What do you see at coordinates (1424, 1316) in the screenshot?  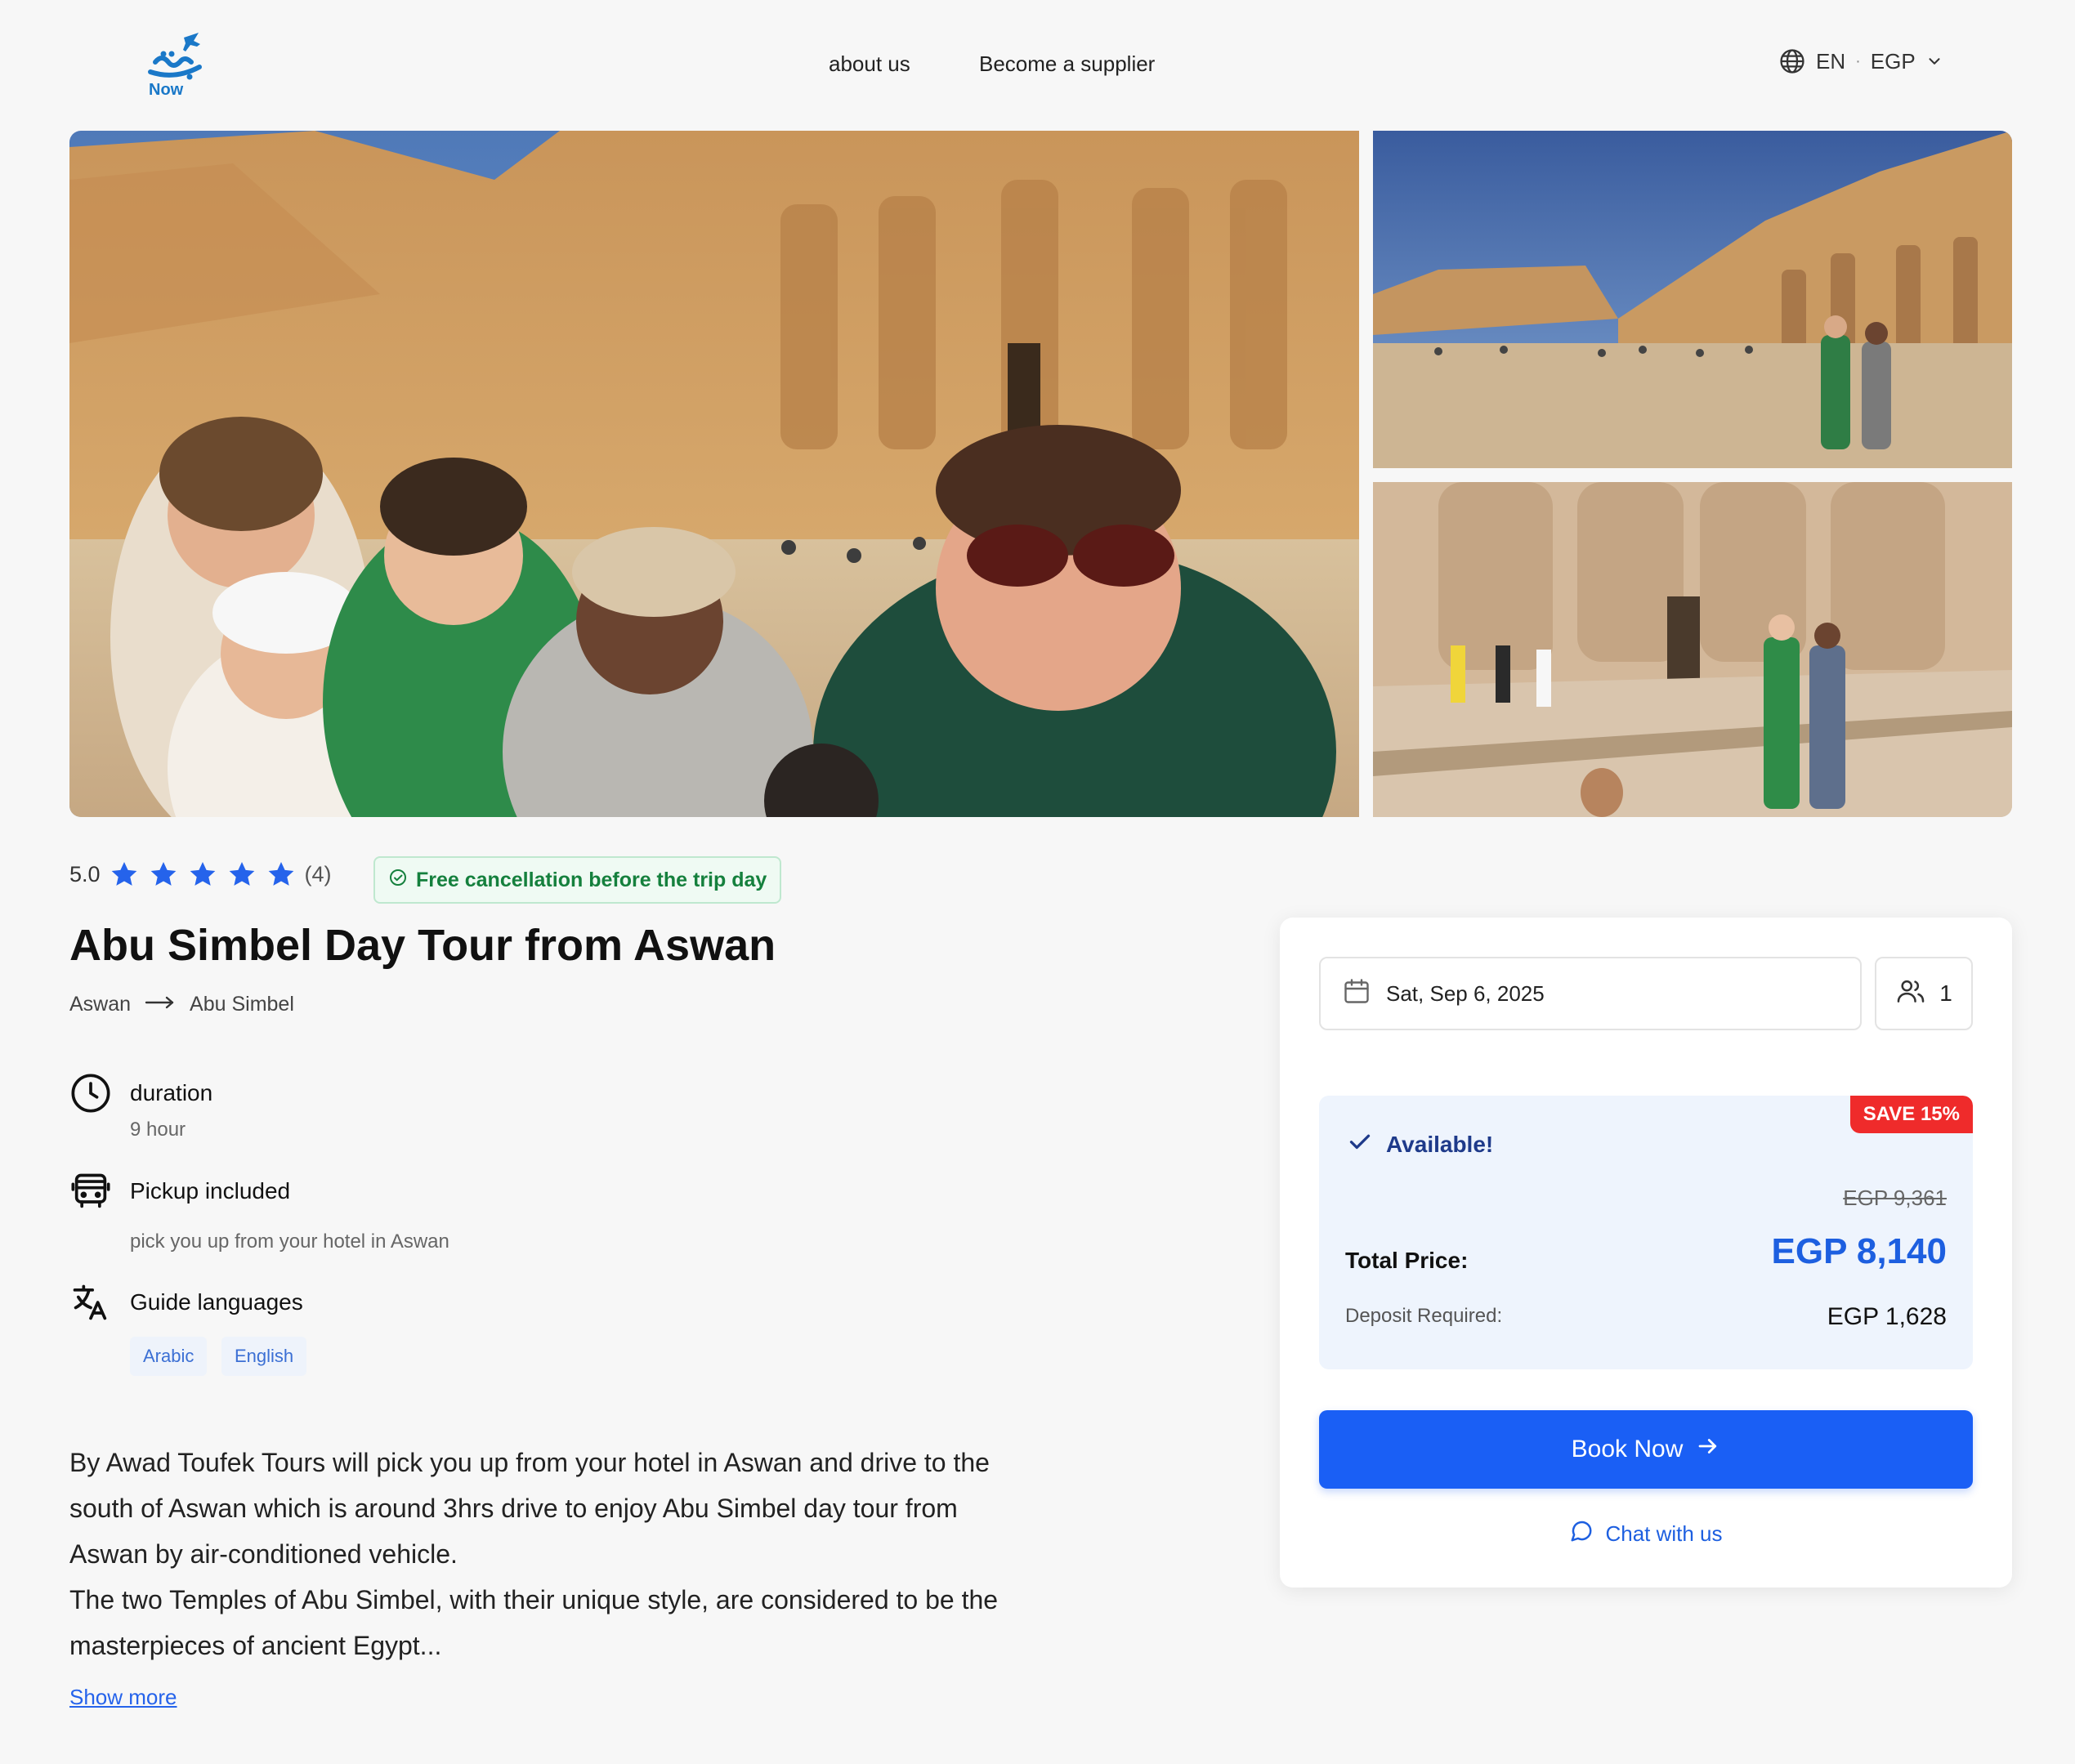 I see `deposit-label: Deposit Required:` at bounding box center [1424, 1316].